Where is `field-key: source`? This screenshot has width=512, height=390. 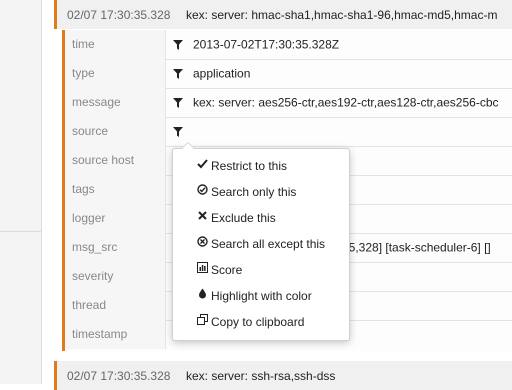
field-key: source is located at coordinates (115, 131).